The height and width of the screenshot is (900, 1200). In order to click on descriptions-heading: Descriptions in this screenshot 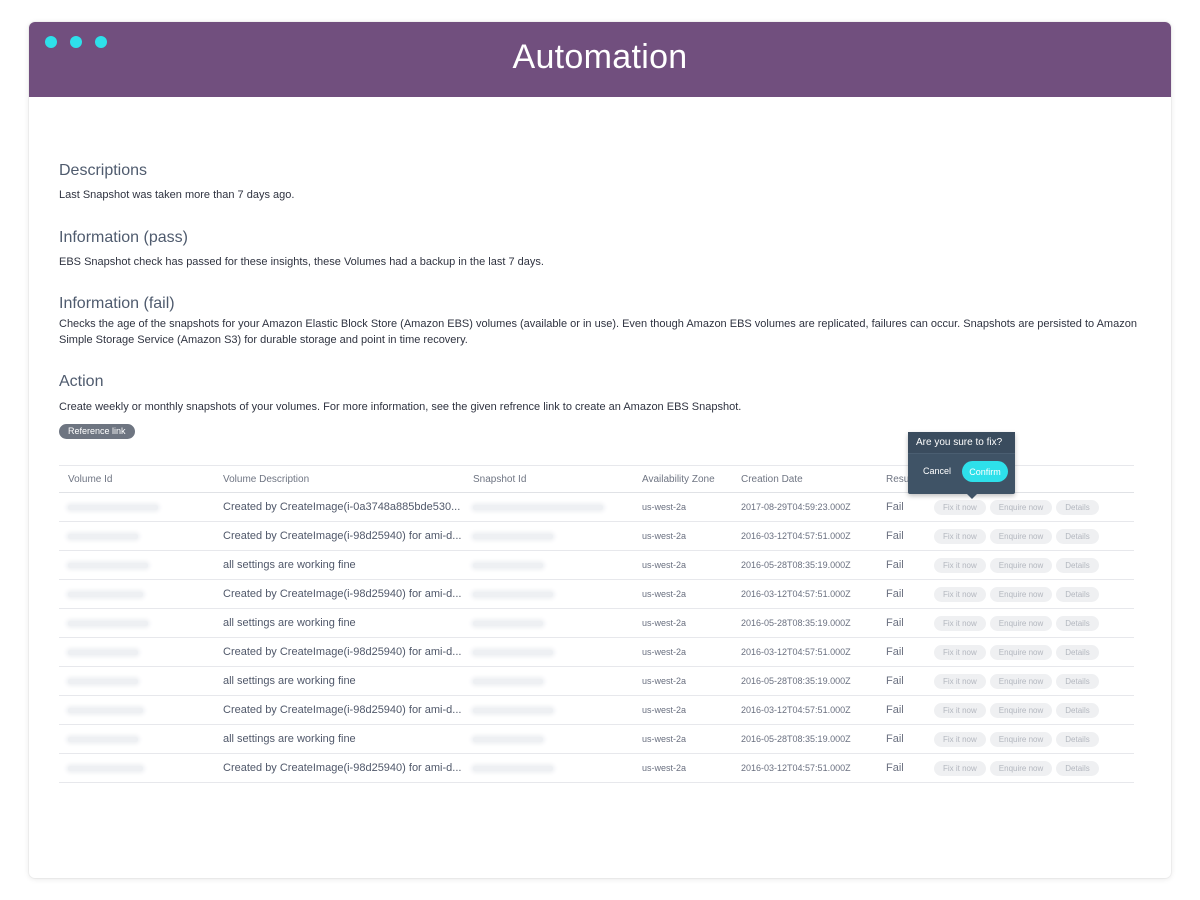, I will do `click(103, 170)`.